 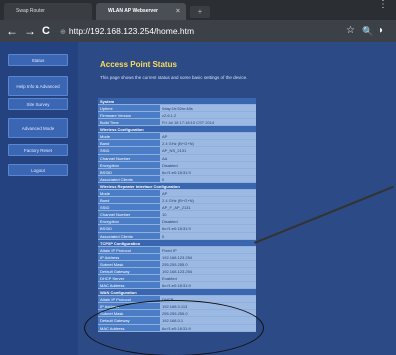 I want to click on row-value: 10, so click(x=208, y=214).